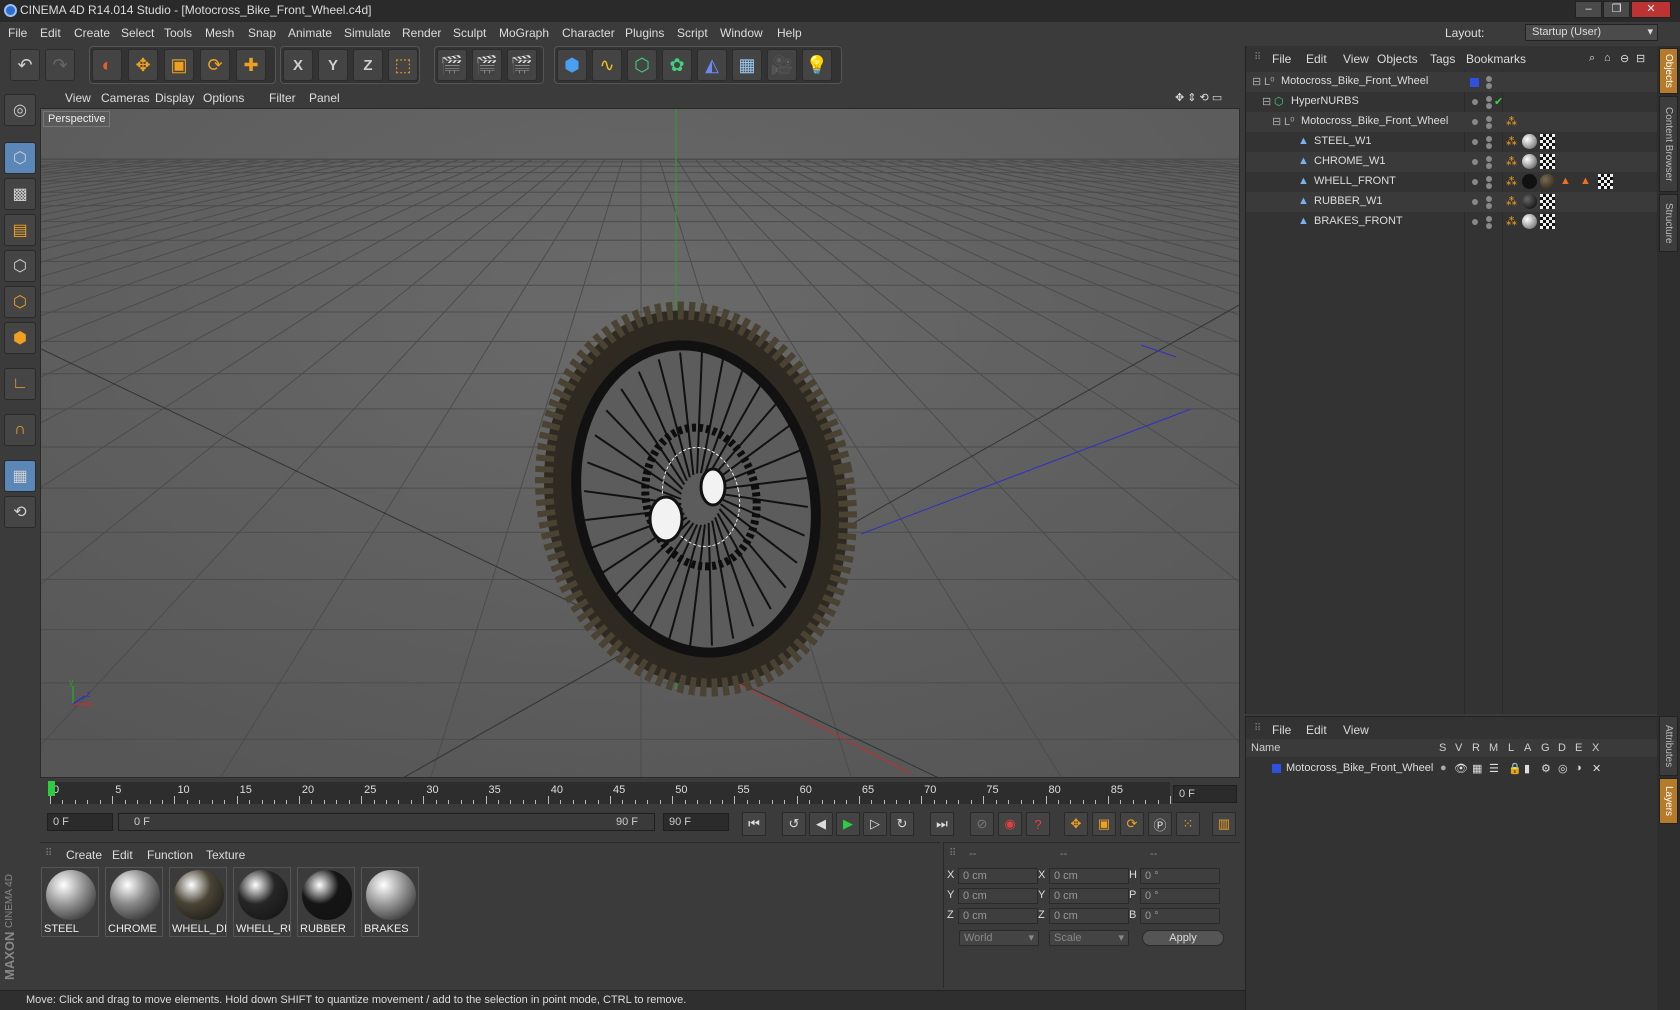 This screenshot has height=1010, width=1680. What do you see at coordinates (1563, 768) in the screenshot?
I see `deformers-icon: ◎` at bounding box center [1563, 768].